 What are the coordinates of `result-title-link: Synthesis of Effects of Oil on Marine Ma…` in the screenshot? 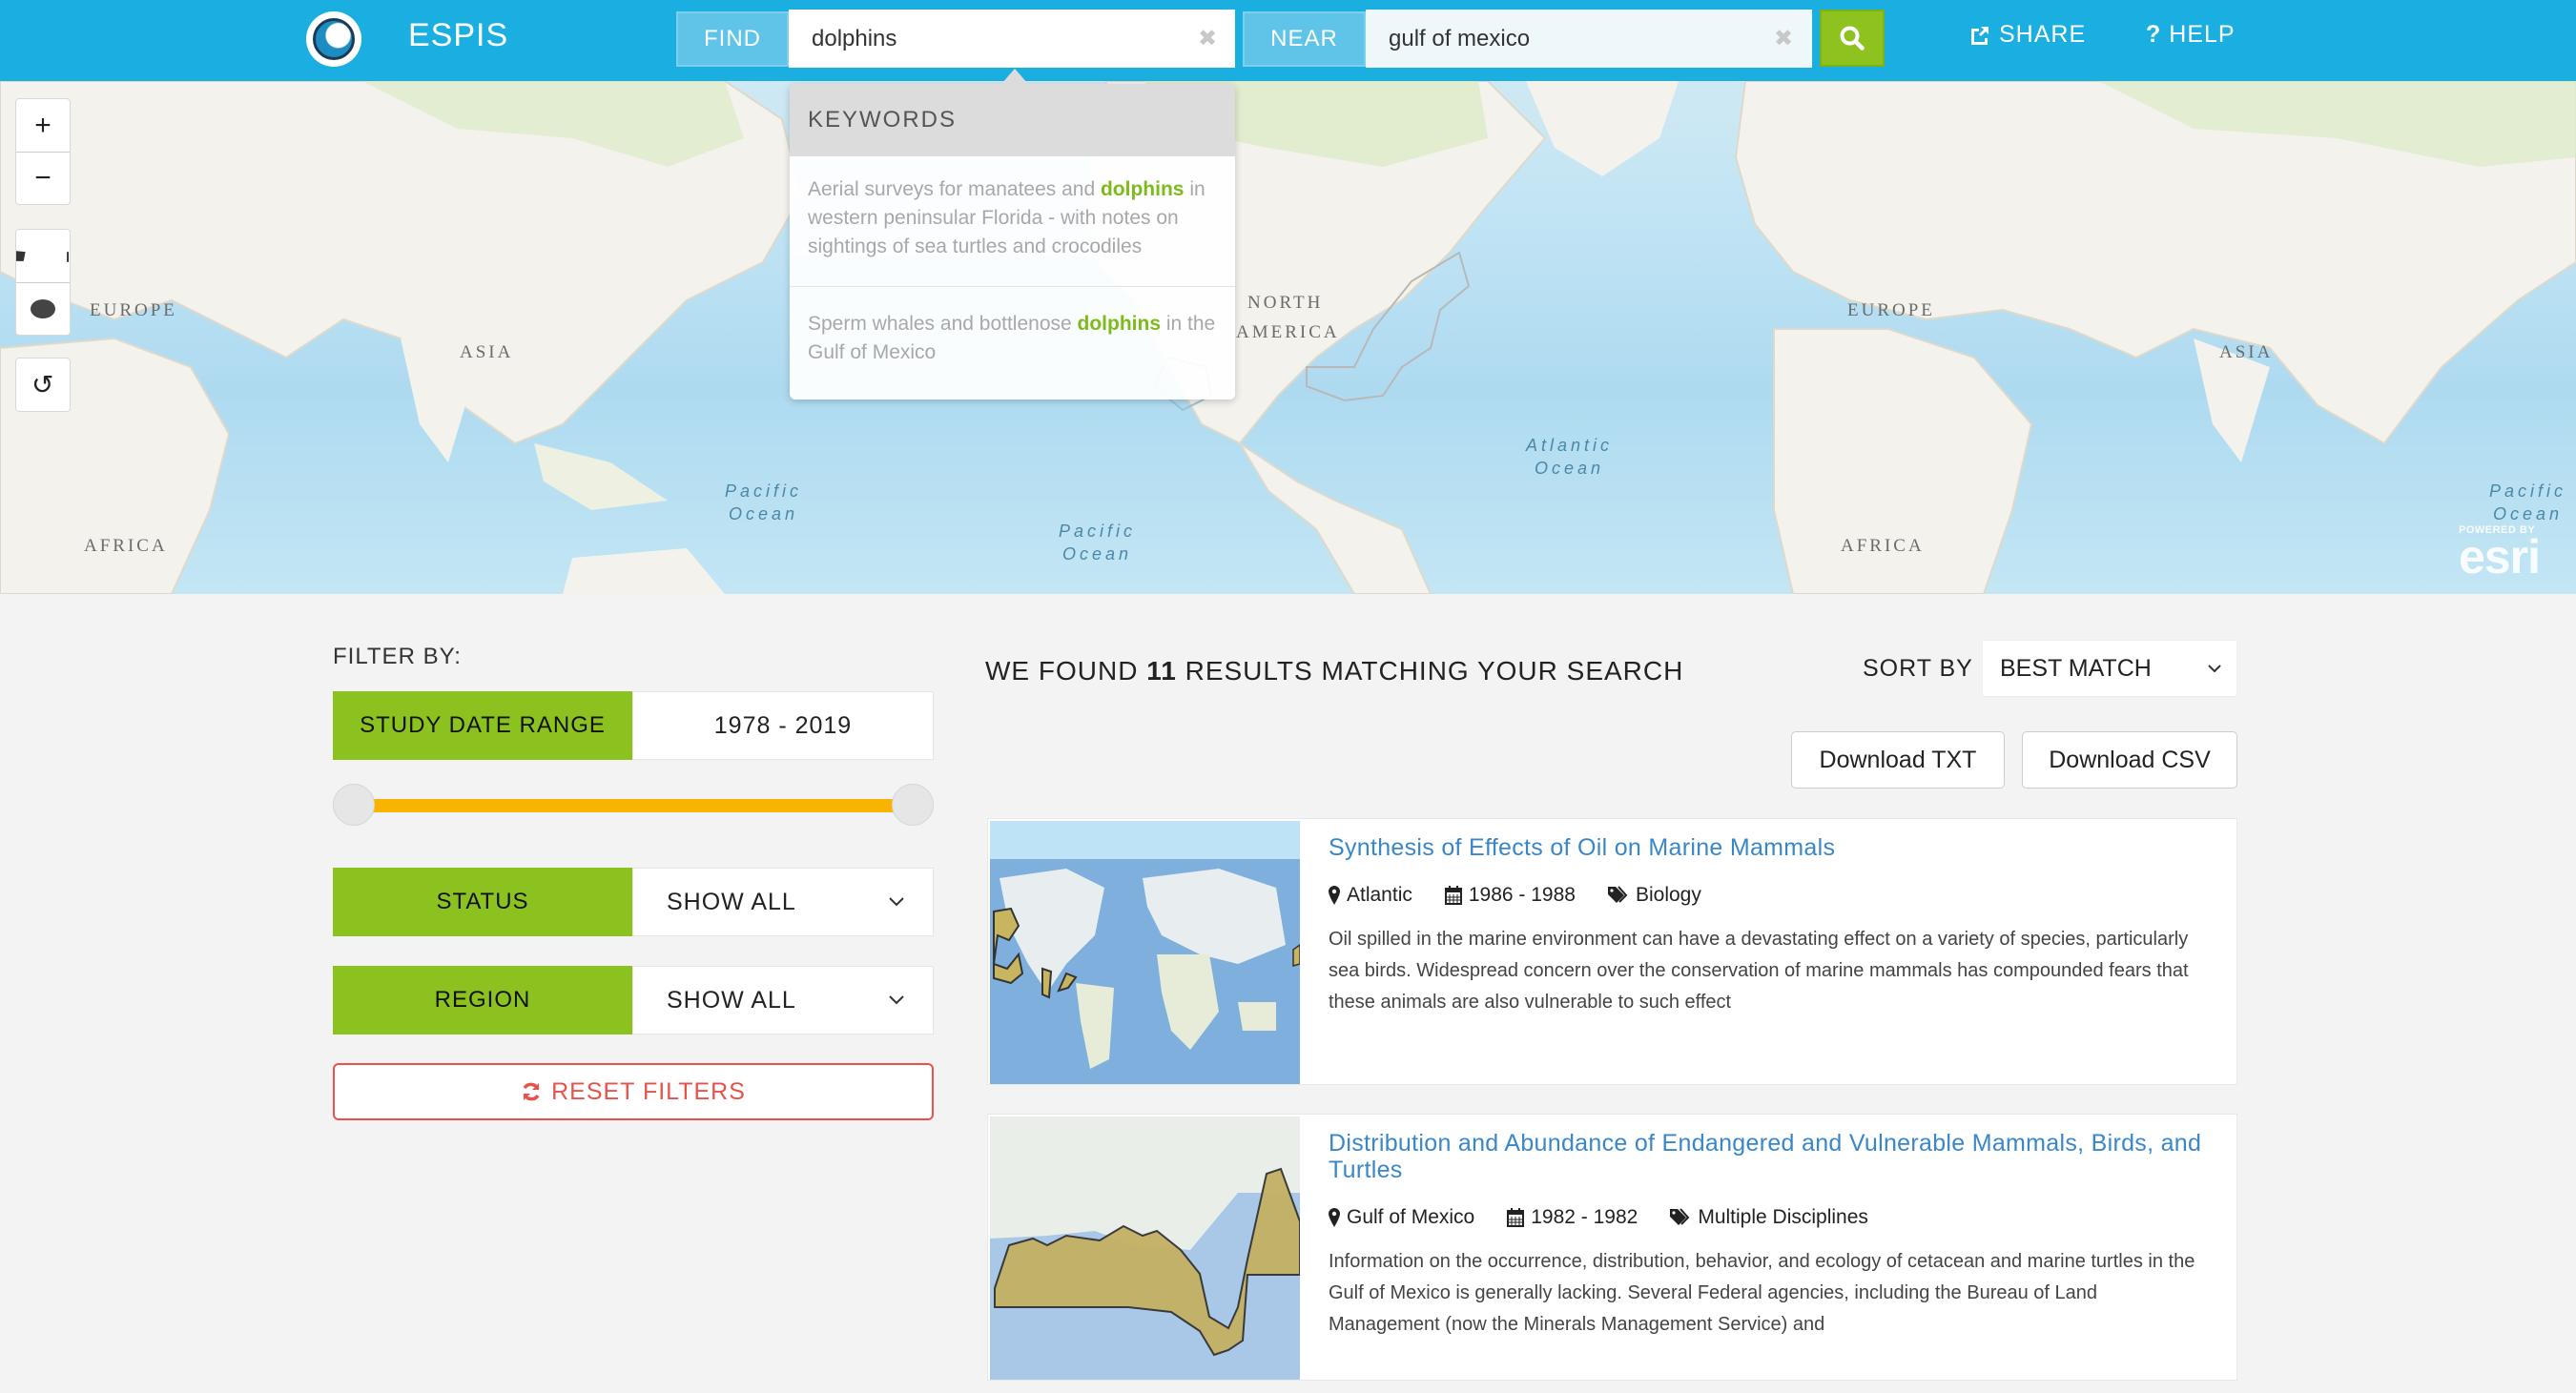 It's located at (1769, 847).